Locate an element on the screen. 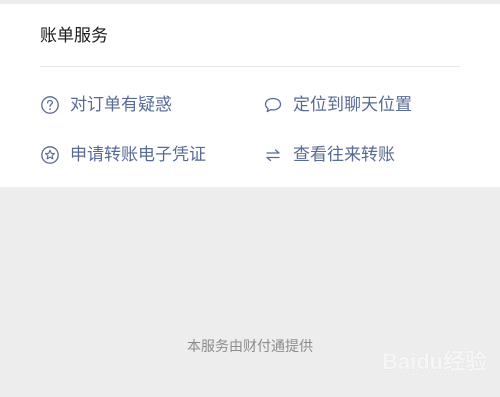 This screenshot has height=397, width=500. transfer-voucher-label: 申请转账电子凭证 is located at coordinates (138, 155).